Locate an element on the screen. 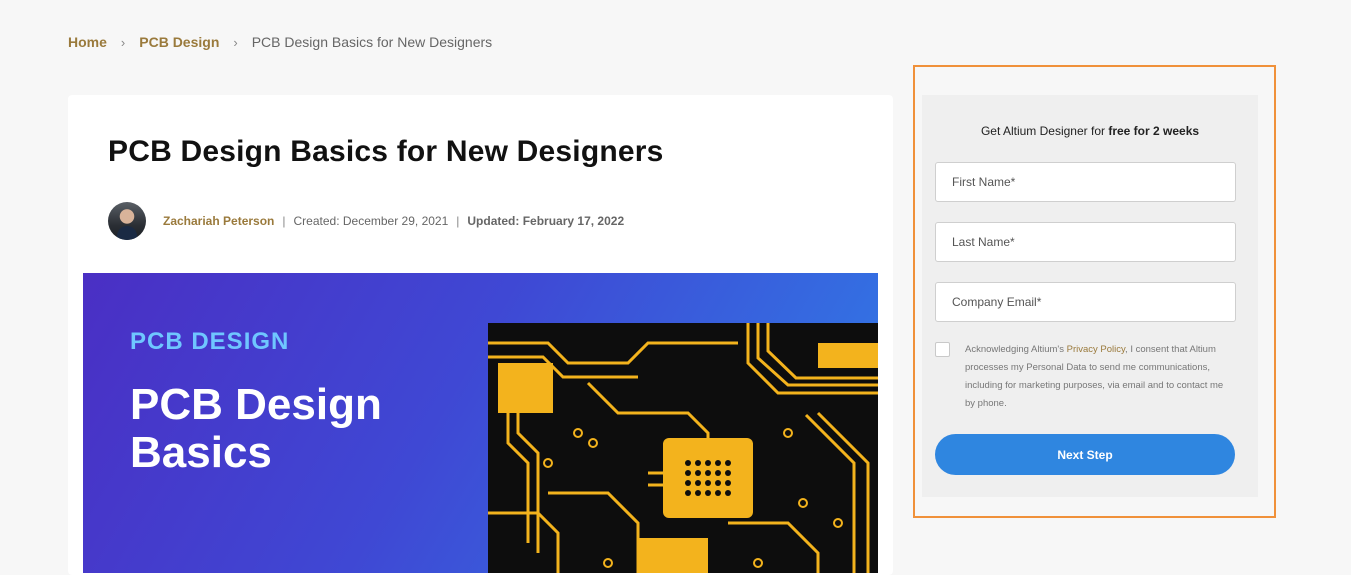 The width and height of the screenshot is (1351, 575). last-name-input is located at coordinates (1085, 242).